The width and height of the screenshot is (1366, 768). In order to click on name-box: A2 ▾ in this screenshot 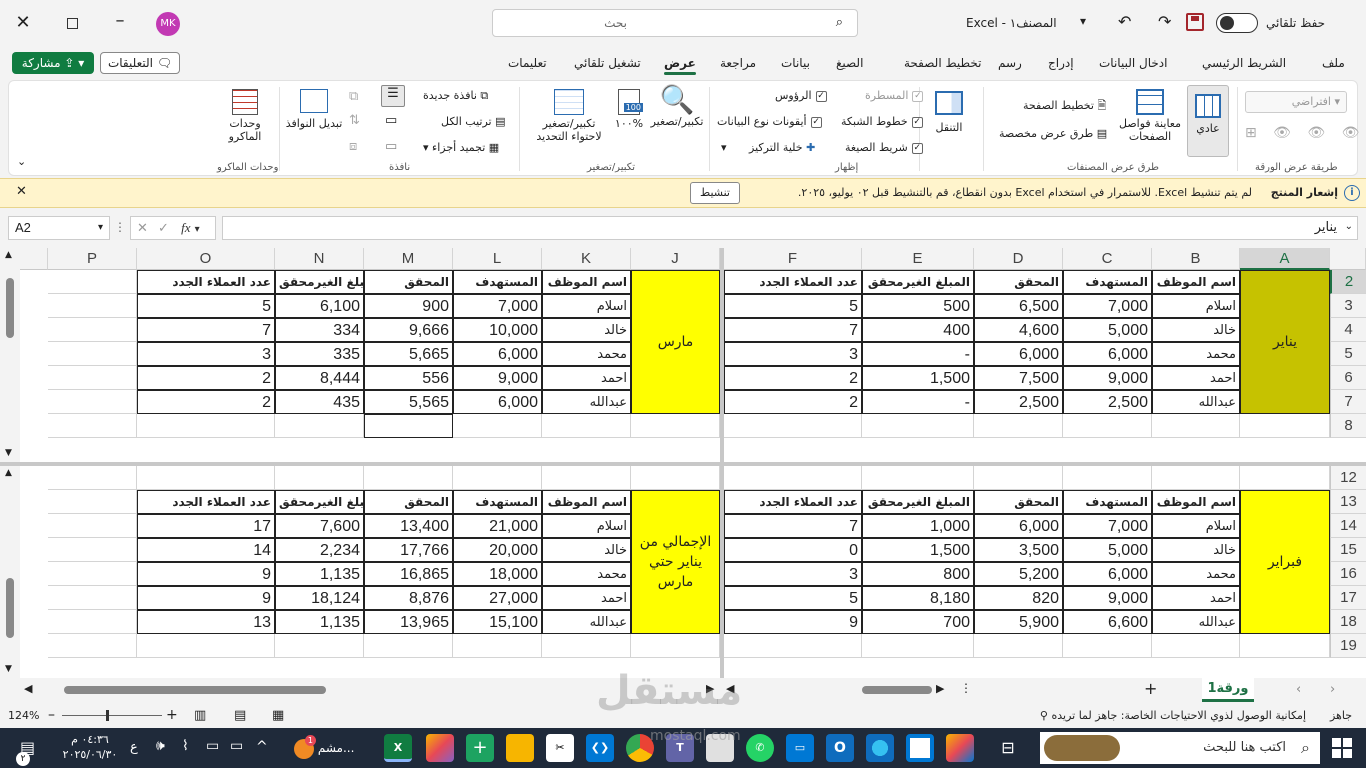, I will do `click(59, 228)`.